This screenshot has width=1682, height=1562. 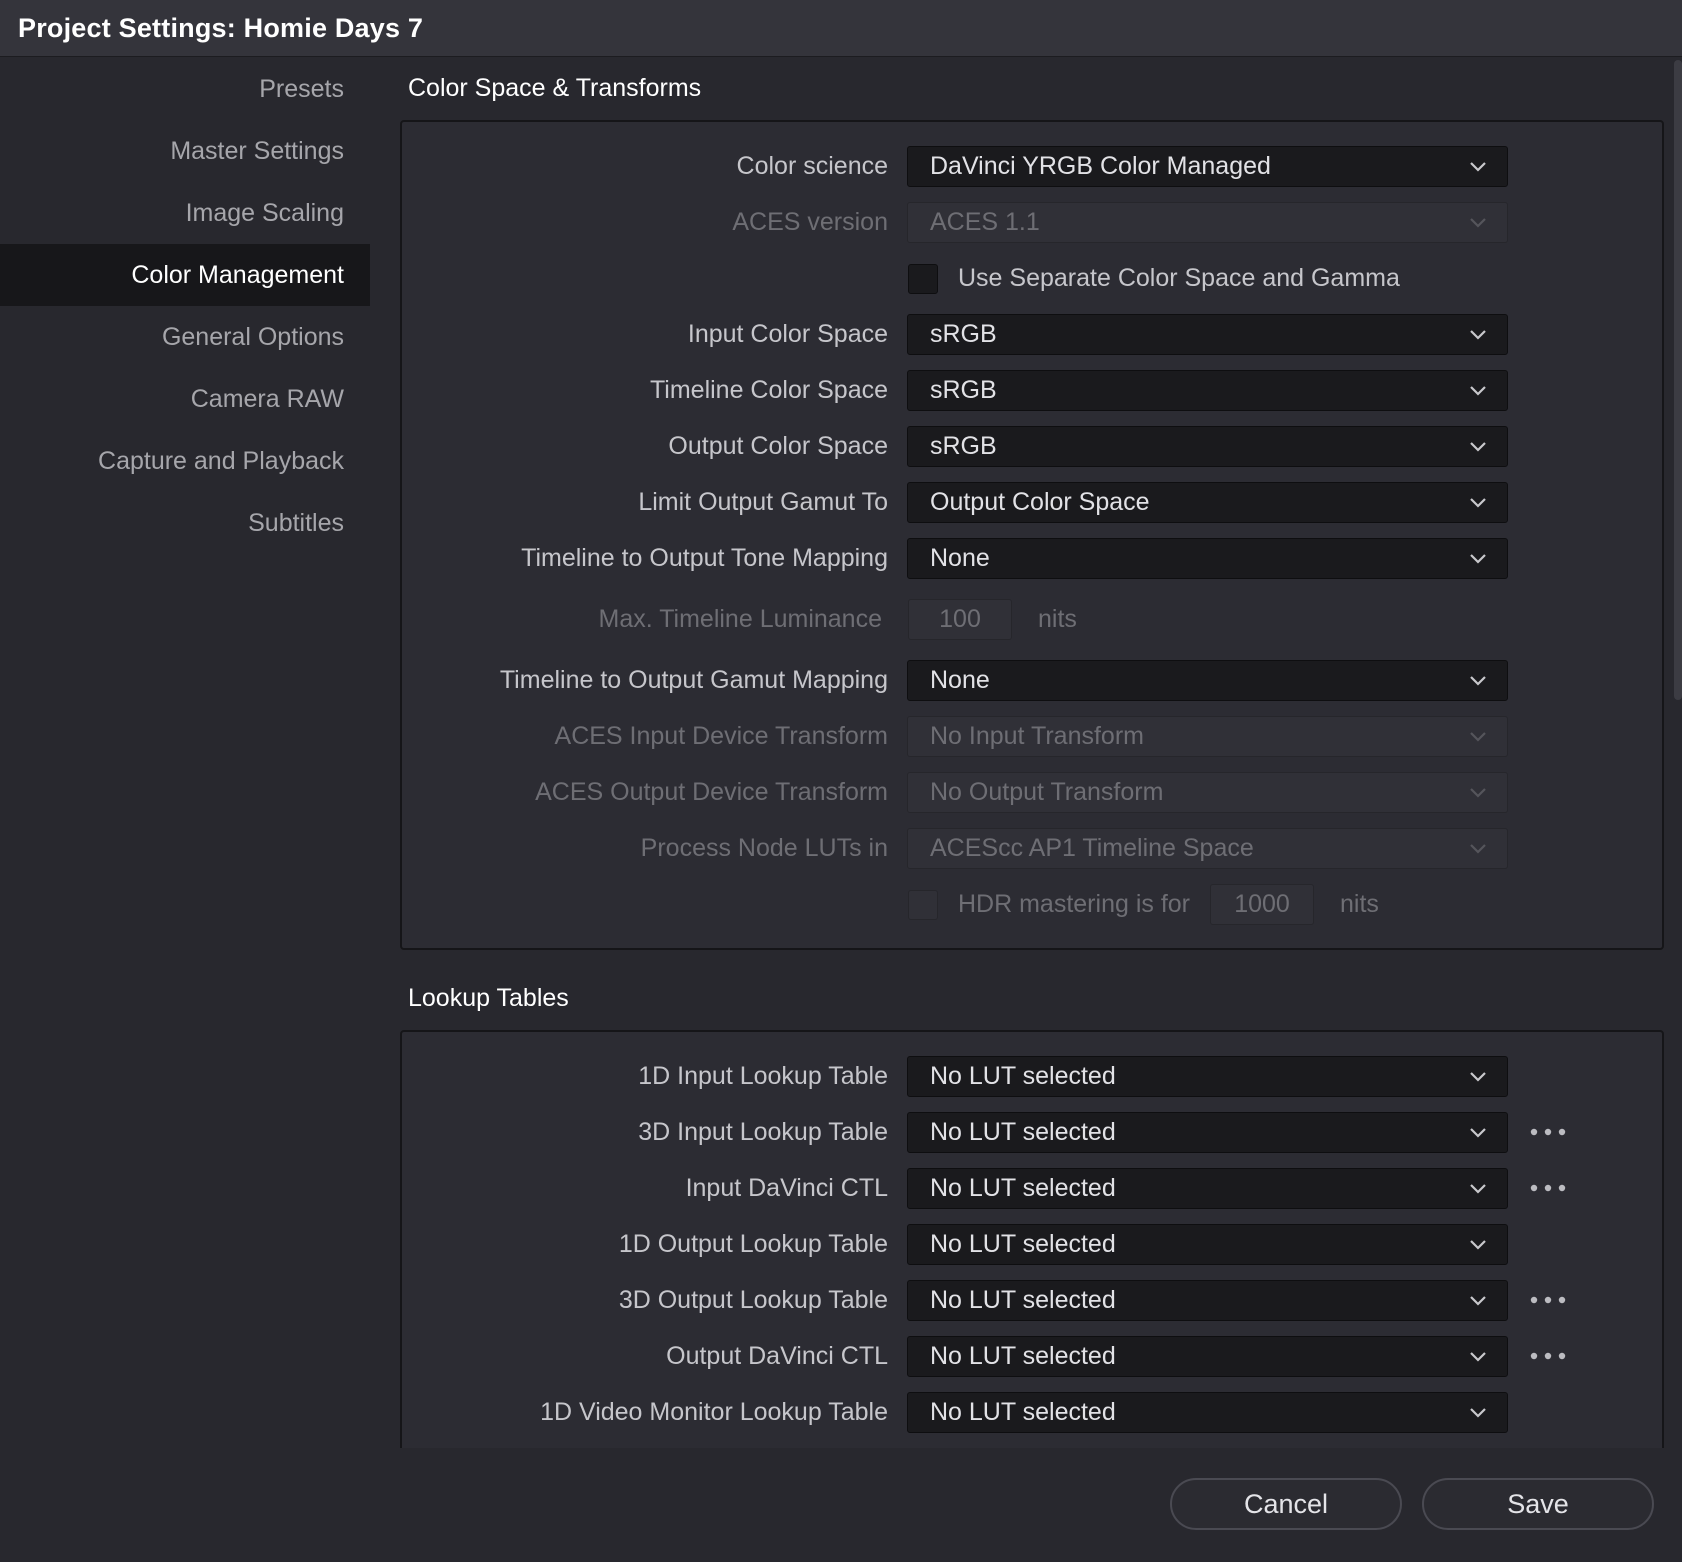 I want to click on timeline-color-space-label: Timeline Color Space, so click(x=768, y=390).